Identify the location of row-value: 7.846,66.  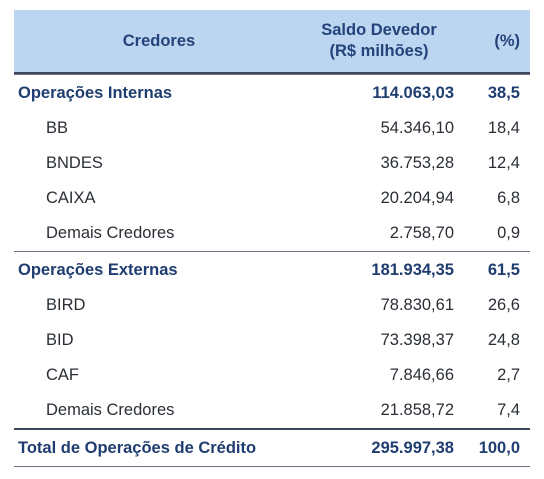
(421, 375).